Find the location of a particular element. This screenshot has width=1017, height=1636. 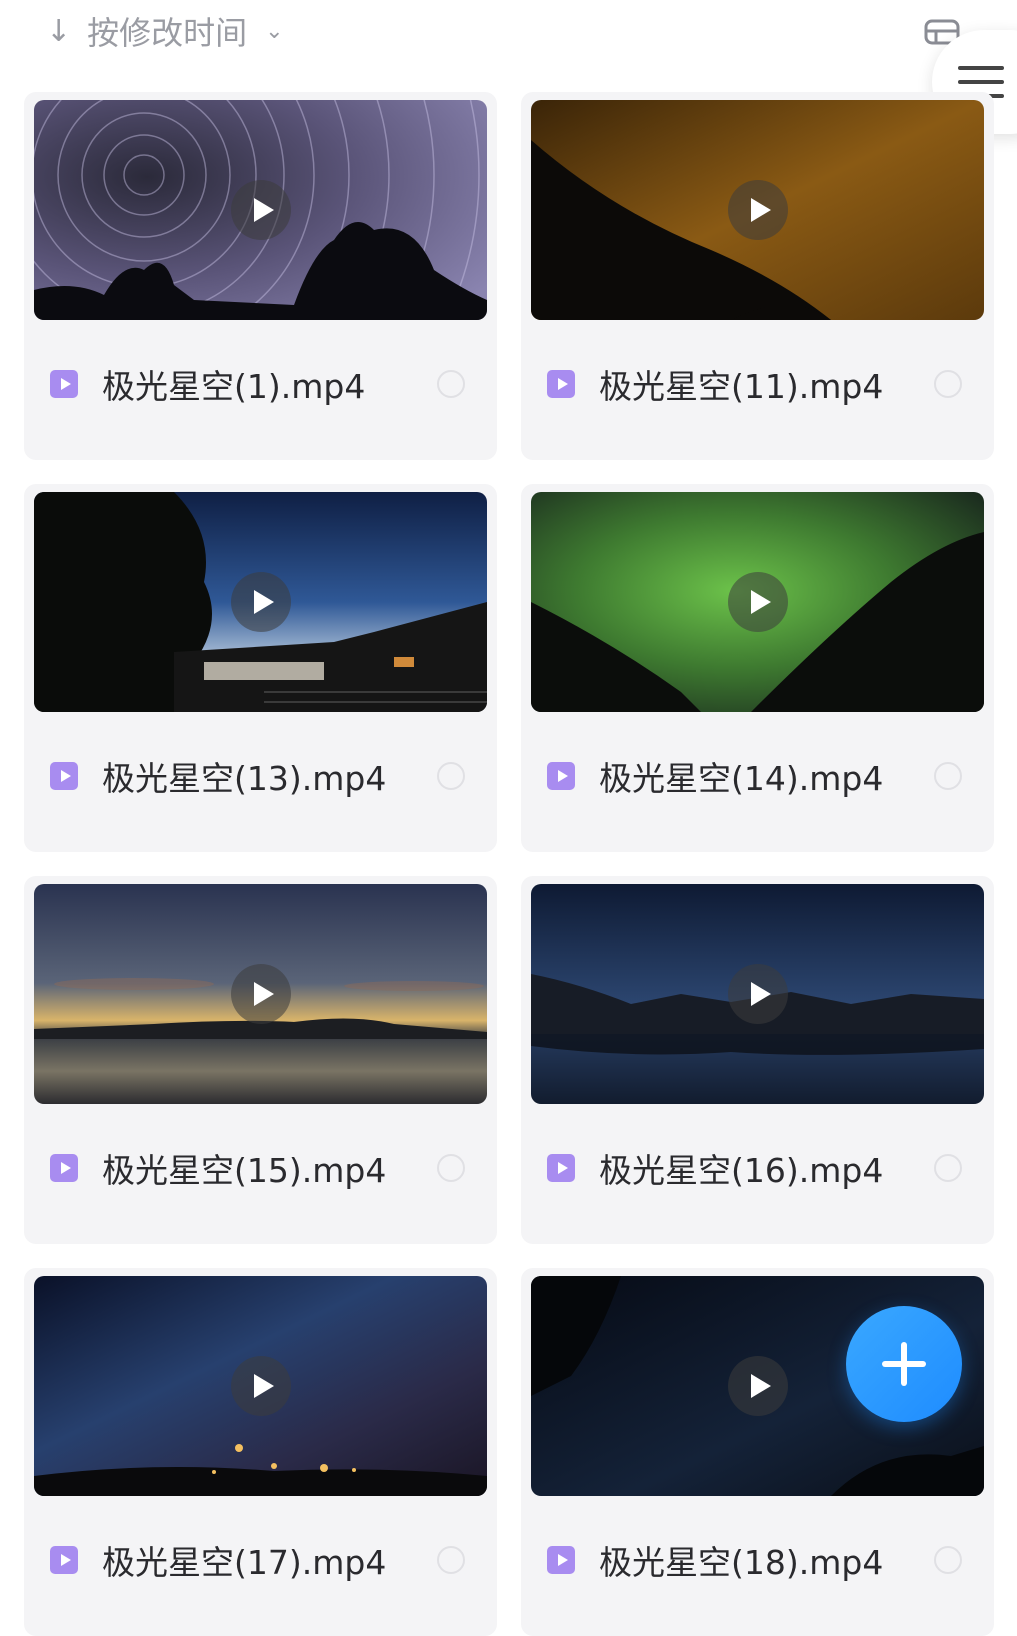

file-card: 极光星空(13).mp4 is located at coordinates (260, 668).